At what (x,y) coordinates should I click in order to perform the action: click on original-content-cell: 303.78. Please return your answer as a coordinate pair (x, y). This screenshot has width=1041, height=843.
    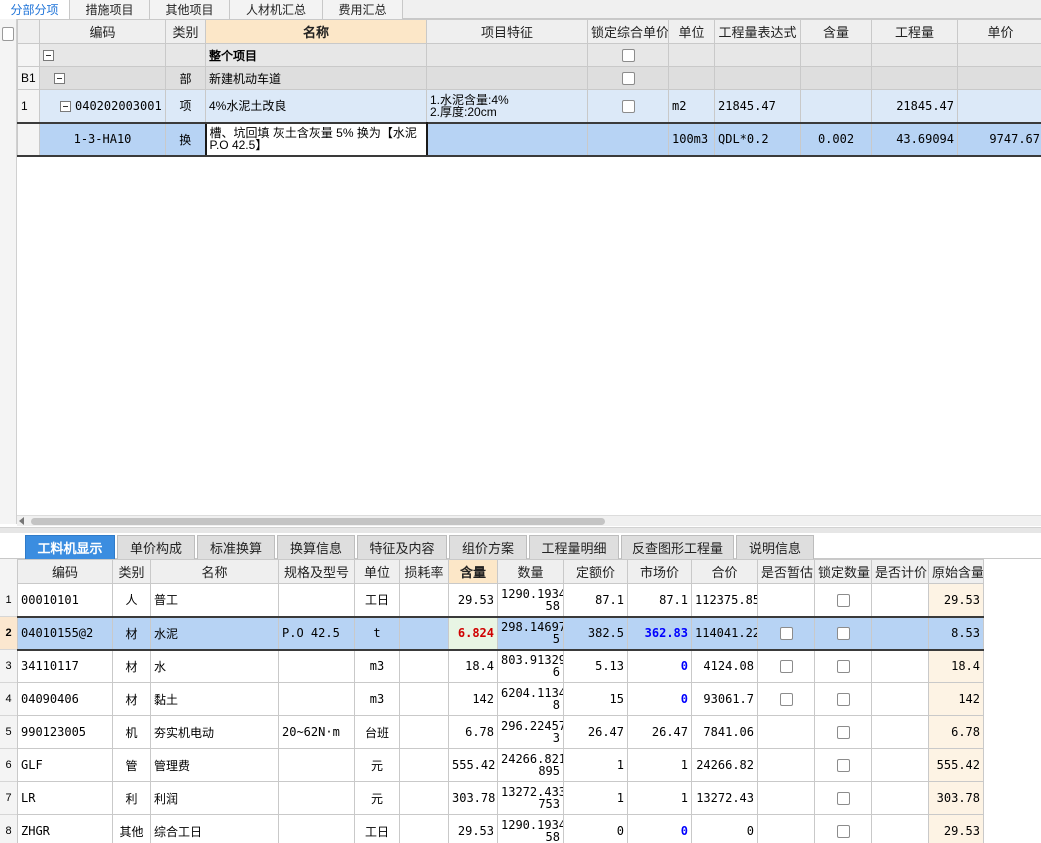
    Looking at the image, I should click on (956, 798).